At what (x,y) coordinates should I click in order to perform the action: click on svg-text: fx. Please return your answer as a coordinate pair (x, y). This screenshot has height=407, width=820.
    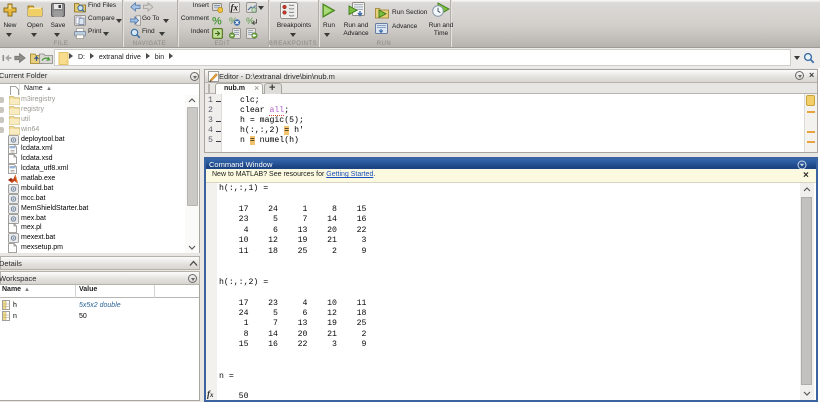
    Looking at the image, I should click on (235, 8).